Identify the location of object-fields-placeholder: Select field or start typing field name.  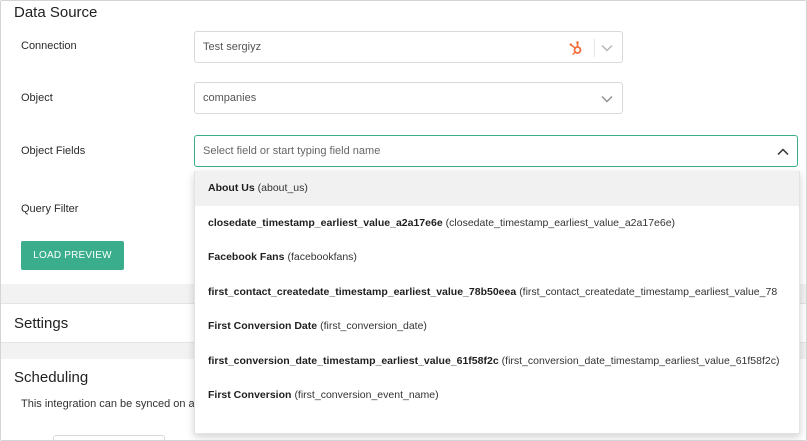
(291, 151).